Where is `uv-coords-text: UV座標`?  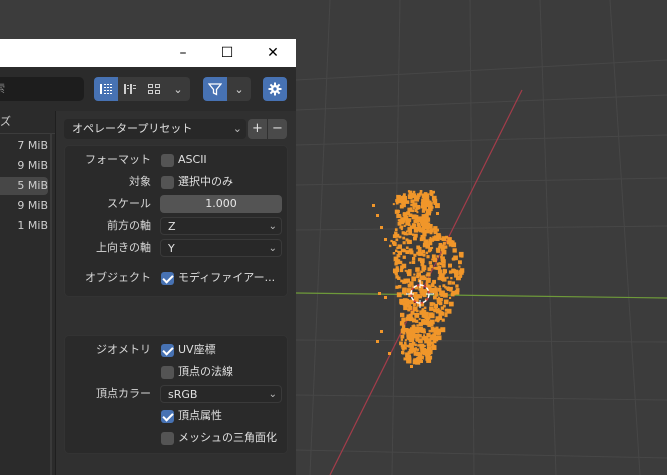 uv-coords-text: UV座標 is located at coordinates (197, 349).